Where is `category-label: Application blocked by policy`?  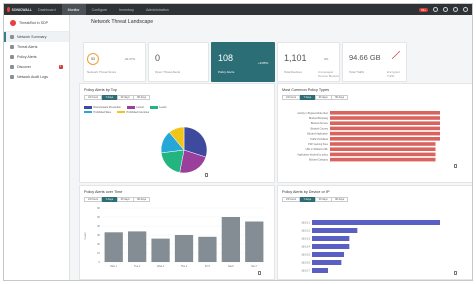
category-label: Application blocked by policy is located at coordinates (312, 154).